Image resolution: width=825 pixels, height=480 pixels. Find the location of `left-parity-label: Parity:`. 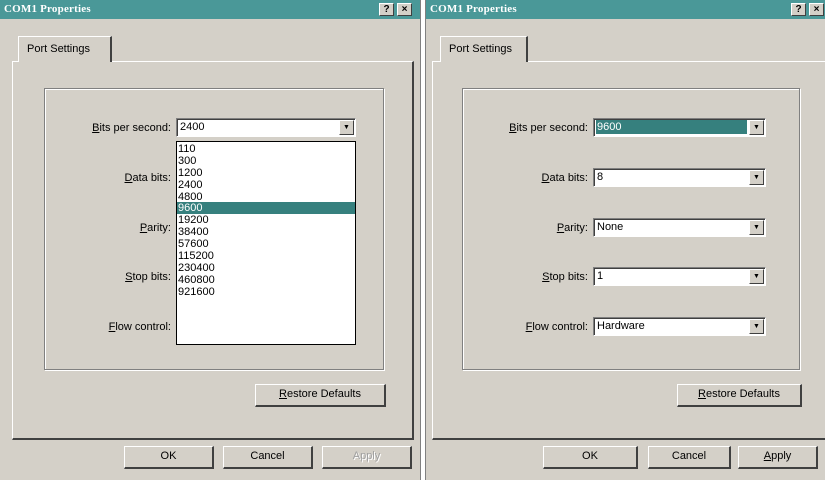

left-parity-label: Parity: is located at coordinates (155, 228).